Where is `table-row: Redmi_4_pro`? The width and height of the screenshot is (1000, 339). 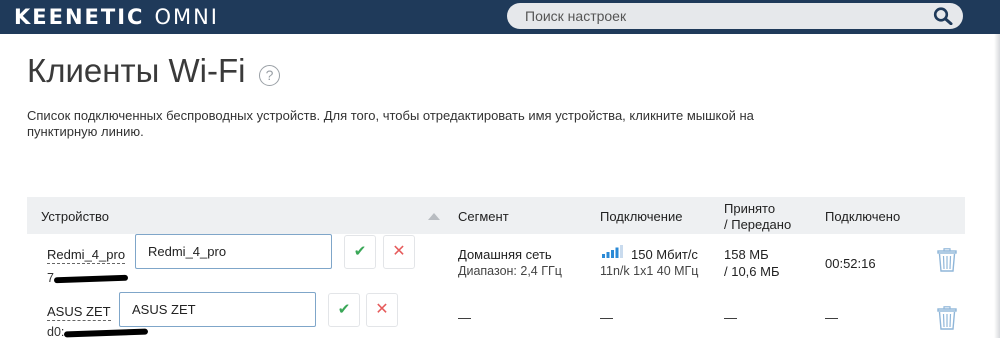
table-row: Redmi_4_pro is located at coordinates (86, 255).